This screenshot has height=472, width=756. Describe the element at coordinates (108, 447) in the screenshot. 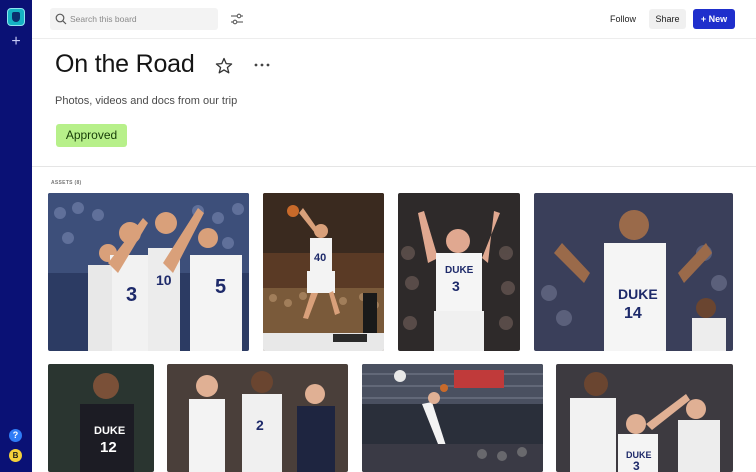

I see `svg-text: 12` at that location.